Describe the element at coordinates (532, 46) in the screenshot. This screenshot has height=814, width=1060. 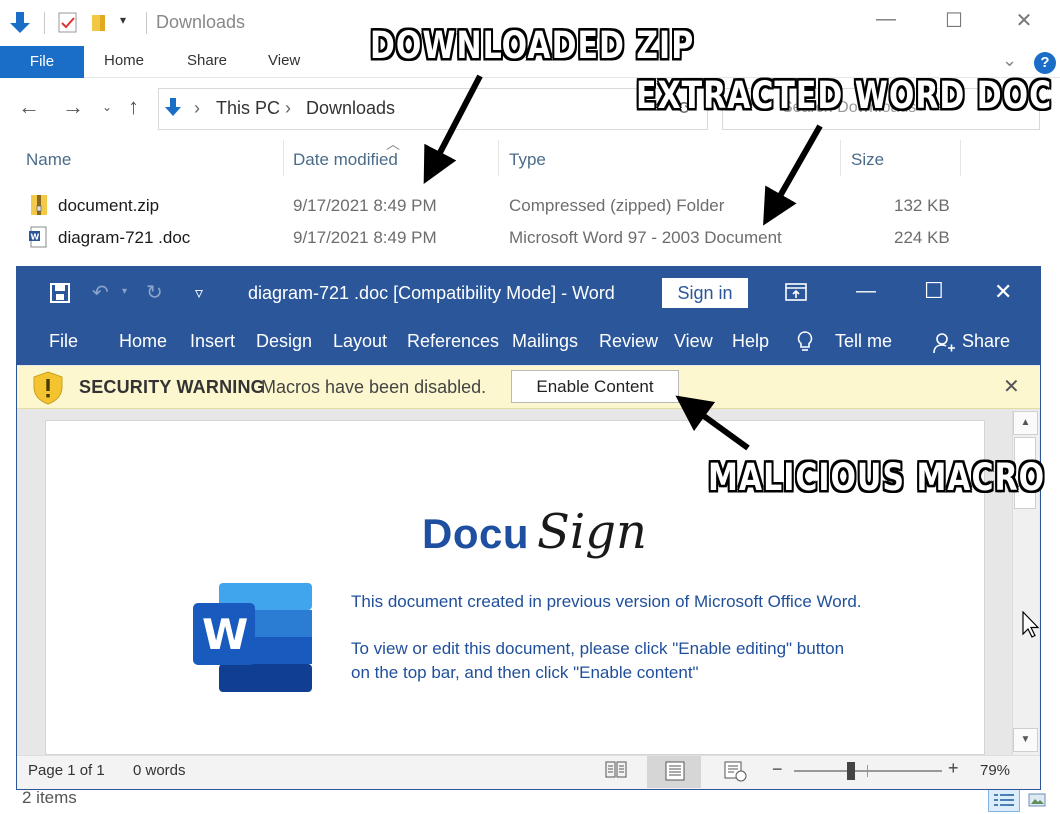
I see `annotation-downloaded-zip: DOWNLOADED ZIP` at that location.